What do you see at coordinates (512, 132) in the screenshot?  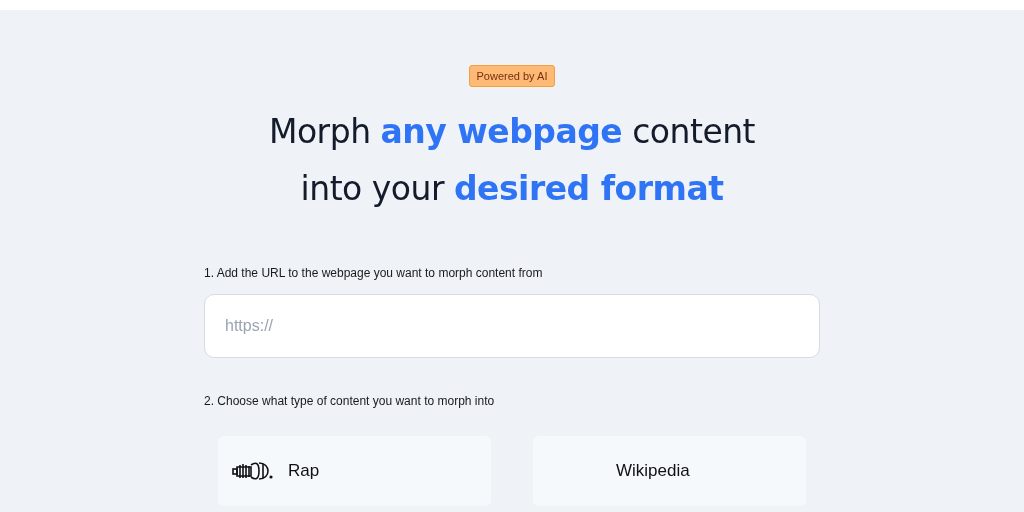 I see `headline-line: Morph any webpage content` at bounding box center [512, 132].